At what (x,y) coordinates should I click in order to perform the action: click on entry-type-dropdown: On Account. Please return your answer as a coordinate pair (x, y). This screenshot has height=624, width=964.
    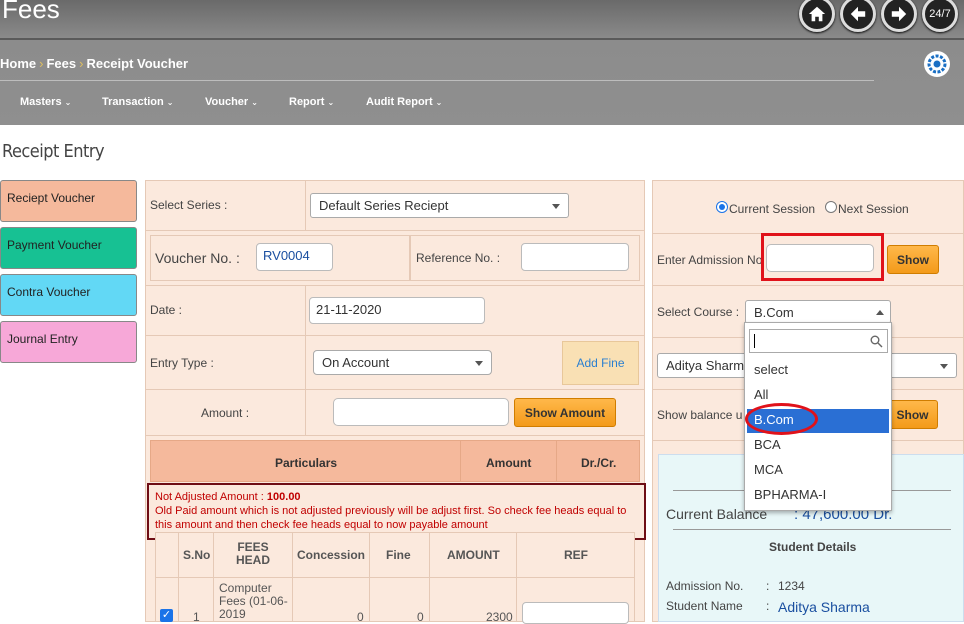
    Looking at the image, I should click on (402, 362).